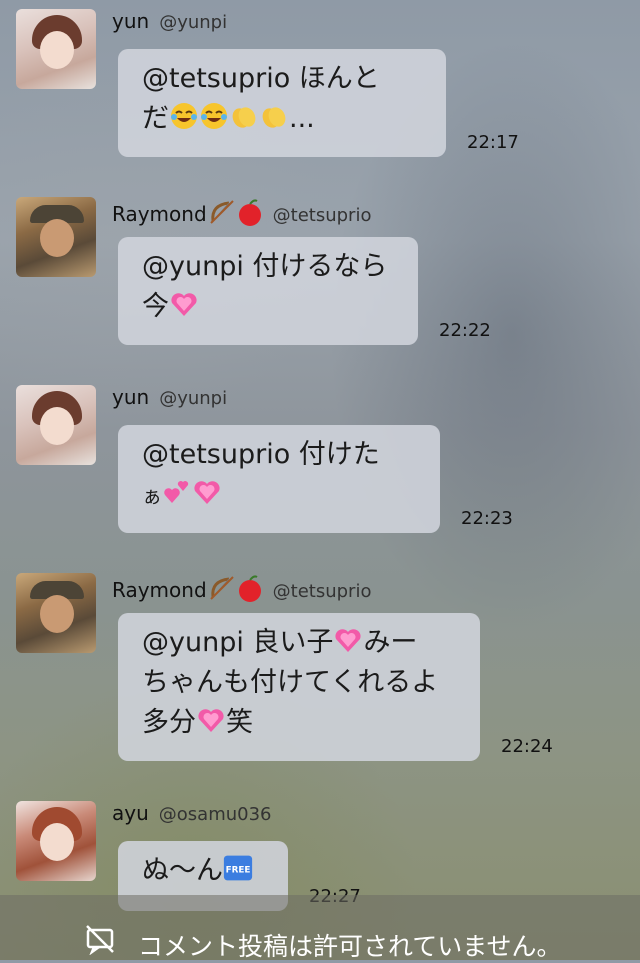 The width and height of the screenshot is (640, 963). What do you see at coordinates (280, 641) in the screenshot?
I see `comment-text: @yunpi 良い子 みー` at bounding box center [280, 641].